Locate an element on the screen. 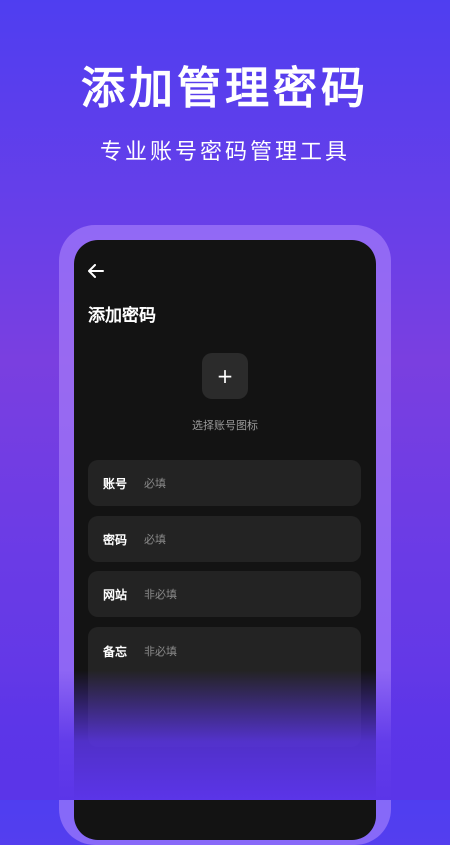 The width and height of the screenshot is (450, 845). account-field: 账号 必填 is located at coordinates (224, 483).